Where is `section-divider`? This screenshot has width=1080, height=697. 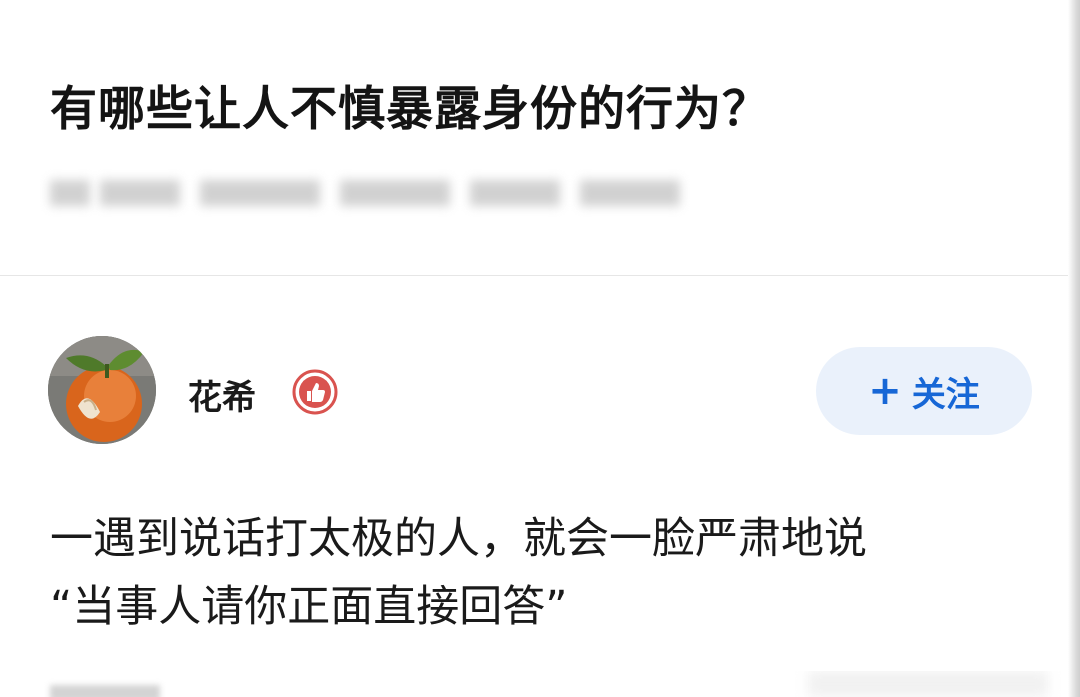 section-divider is located at coordinates (534, 275).